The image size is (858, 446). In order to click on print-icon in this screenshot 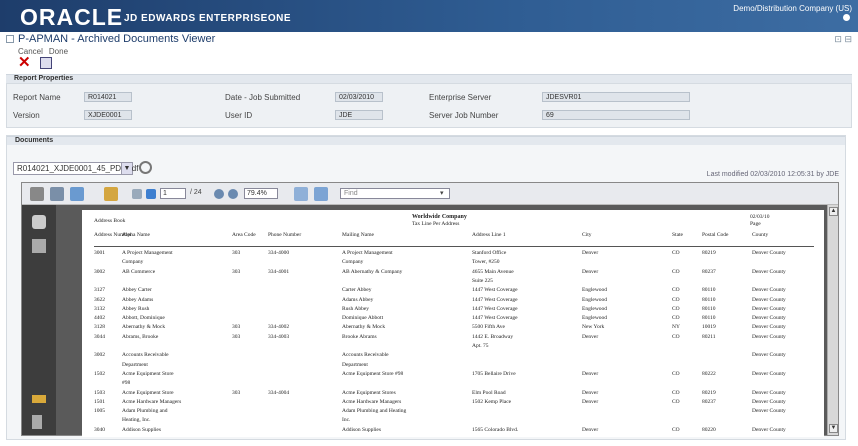, I will do `click(37, 194)`.